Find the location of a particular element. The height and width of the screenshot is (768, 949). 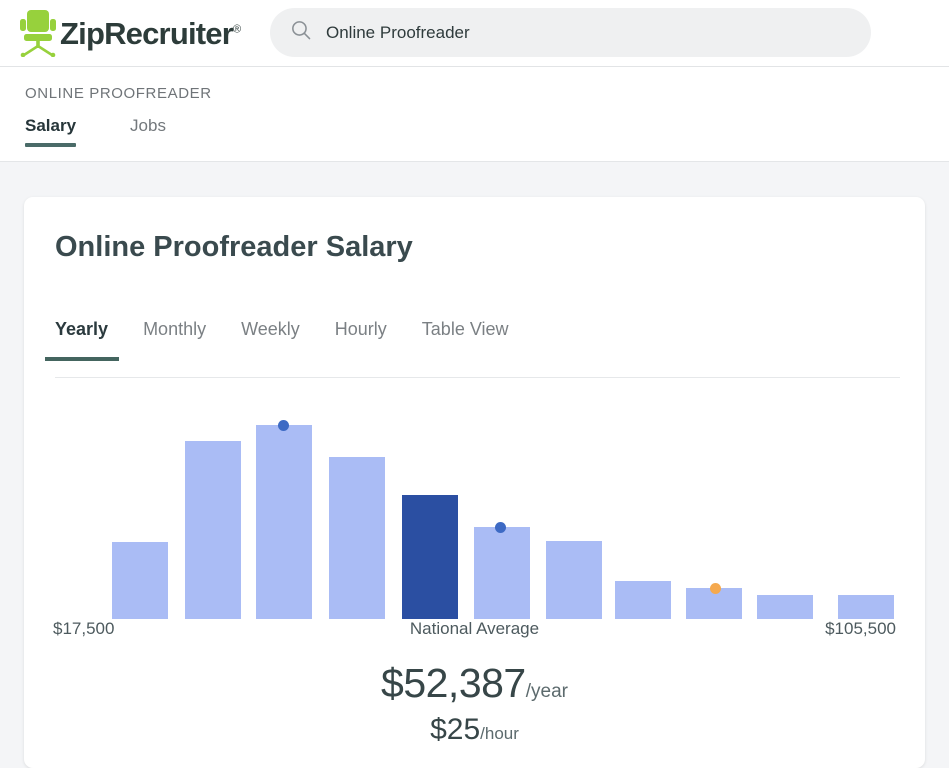

yearly-salary: $52,387/year is located at coordinates (474, 683).